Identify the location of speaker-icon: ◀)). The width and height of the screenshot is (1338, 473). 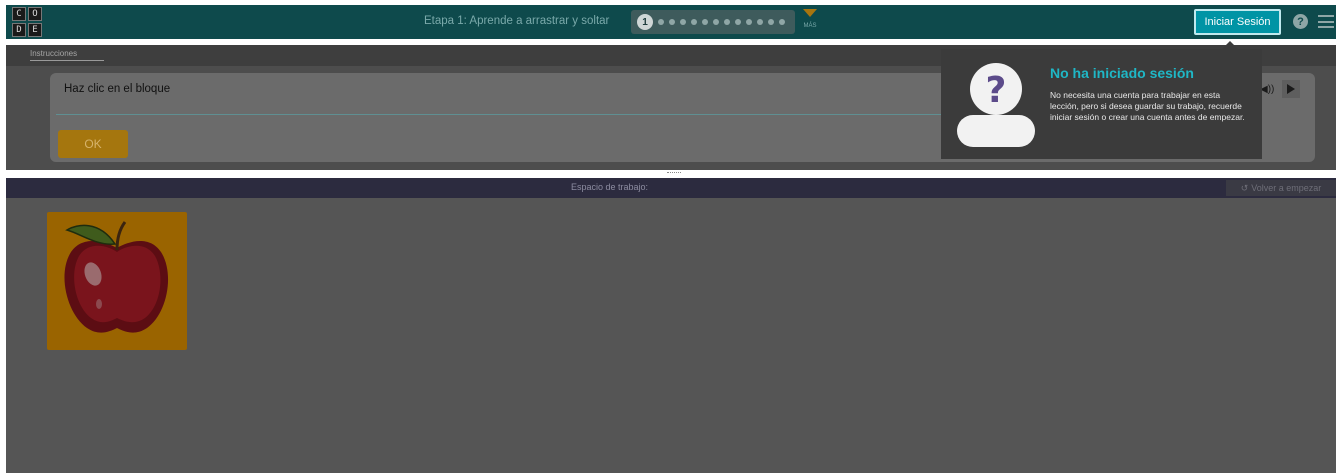
(1267, 89).